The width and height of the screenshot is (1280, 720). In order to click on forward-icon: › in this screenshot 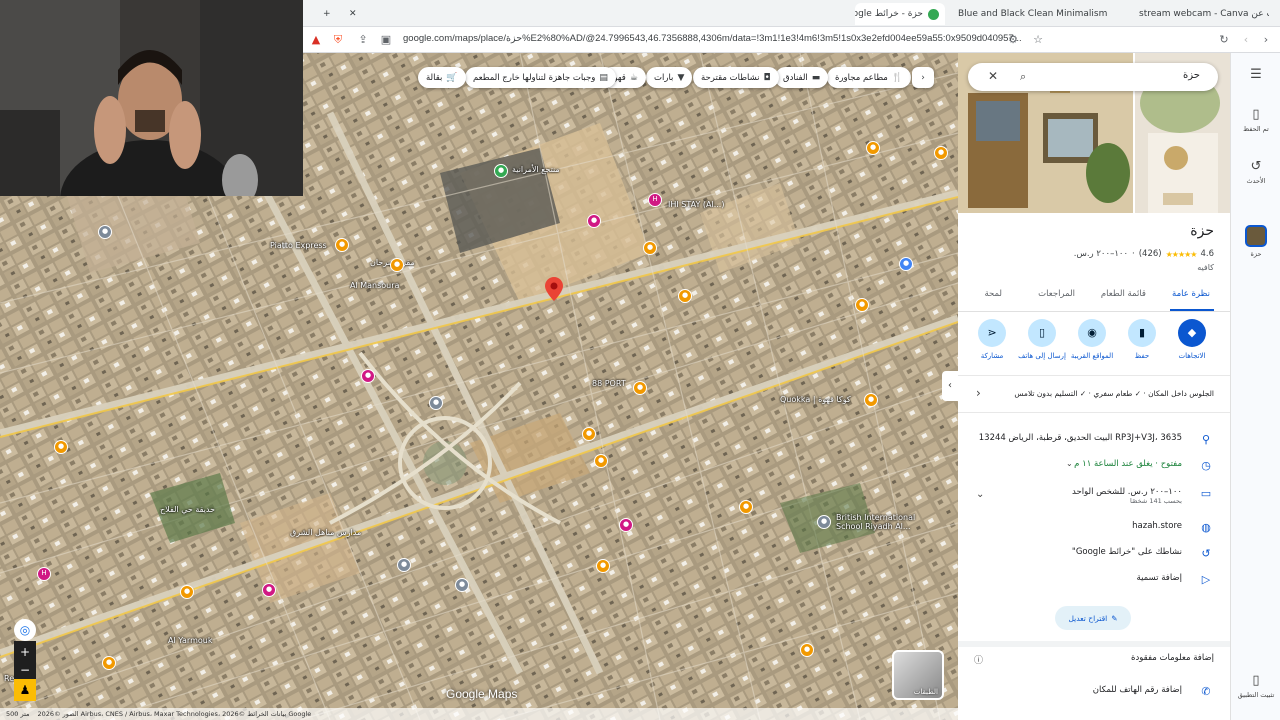, I will do `click(1266, 40)`.